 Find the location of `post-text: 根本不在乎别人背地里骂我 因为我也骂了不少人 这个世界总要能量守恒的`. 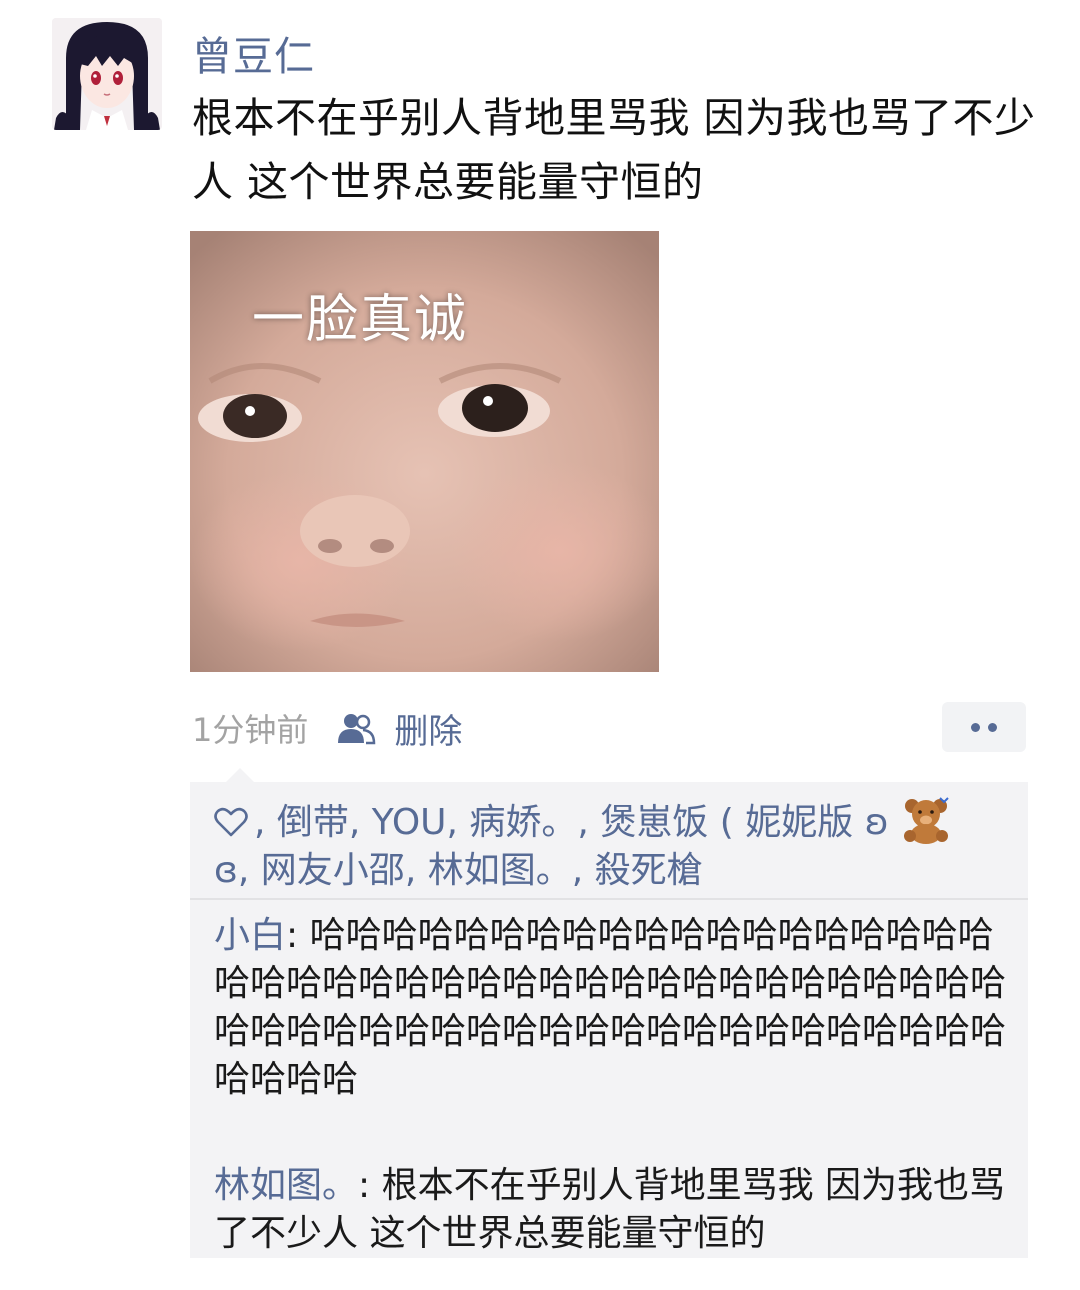

post-text: 根本不在乎别人背地里骂我 因为我也骂了不少人 这个世界总要能量守恒的 is located at coordinates (614, 150).